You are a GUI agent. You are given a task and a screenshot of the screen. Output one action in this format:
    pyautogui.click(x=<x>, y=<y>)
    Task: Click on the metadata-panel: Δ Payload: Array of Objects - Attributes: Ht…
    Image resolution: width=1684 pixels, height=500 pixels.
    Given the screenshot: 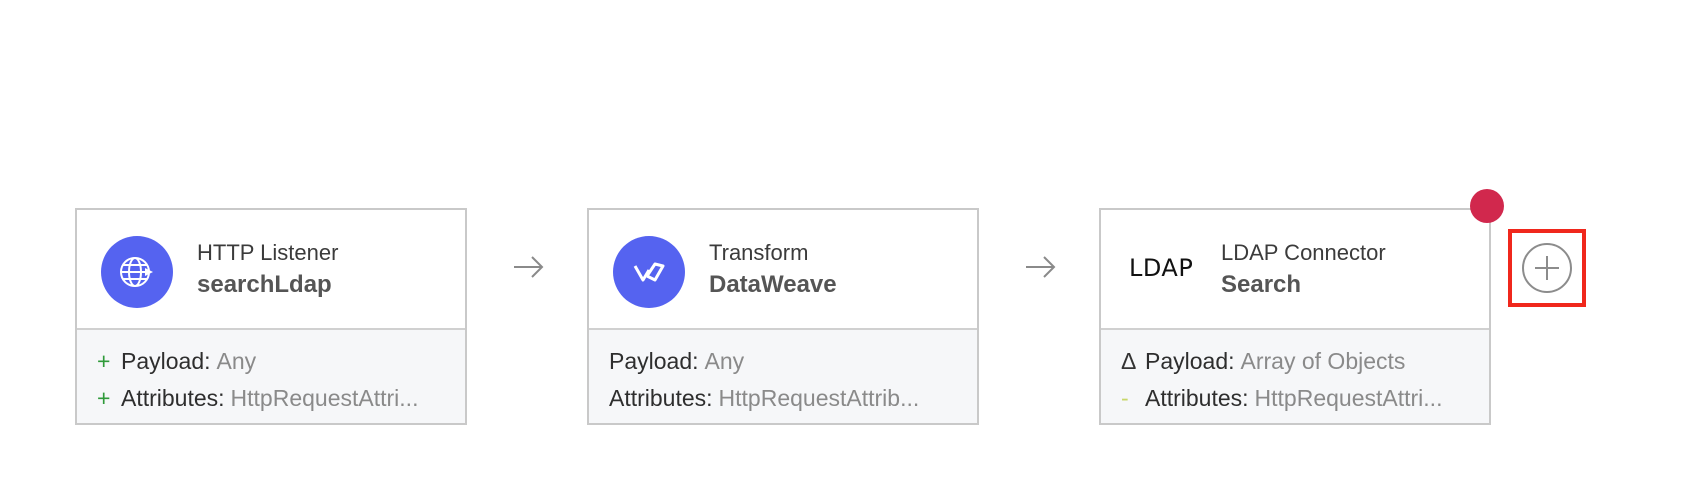 What is the action you would take?
    pyautogui.click(x=1295, y=376)
    